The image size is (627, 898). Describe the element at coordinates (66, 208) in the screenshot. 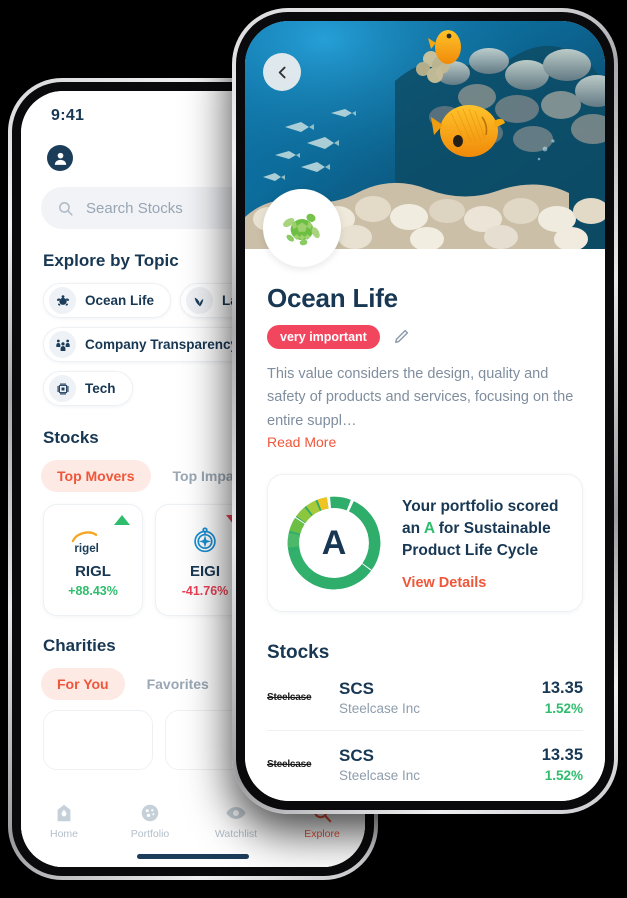

I see `search-icon` at that location.